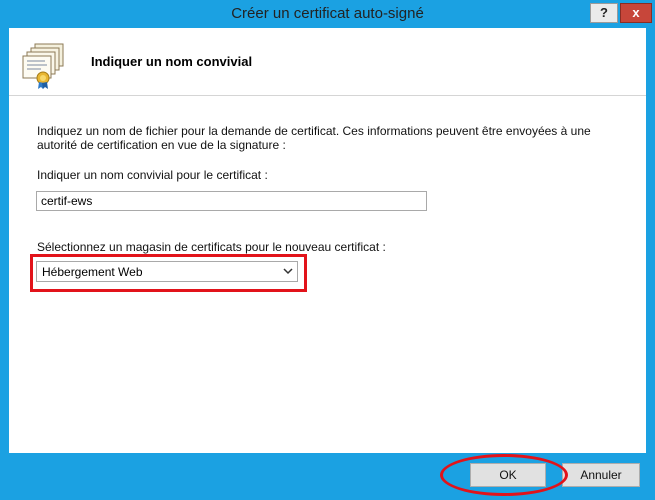  Describe the element at coordinates (504, 475) in the screenshot. I see `ok-highlight-ellipse` at that location.